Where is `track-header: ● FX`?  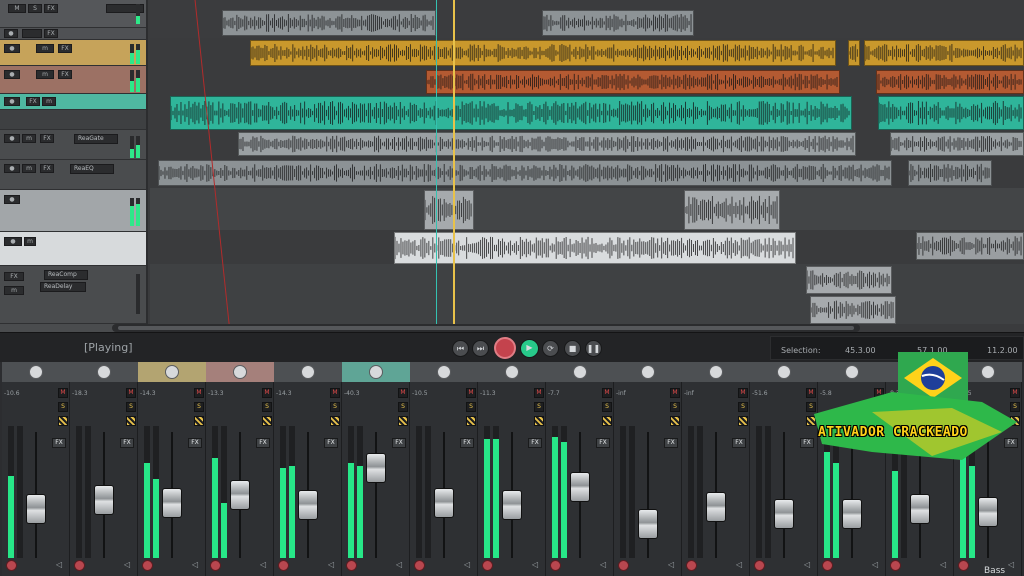
track-header: ● FX is located at coordinates (73, 34).